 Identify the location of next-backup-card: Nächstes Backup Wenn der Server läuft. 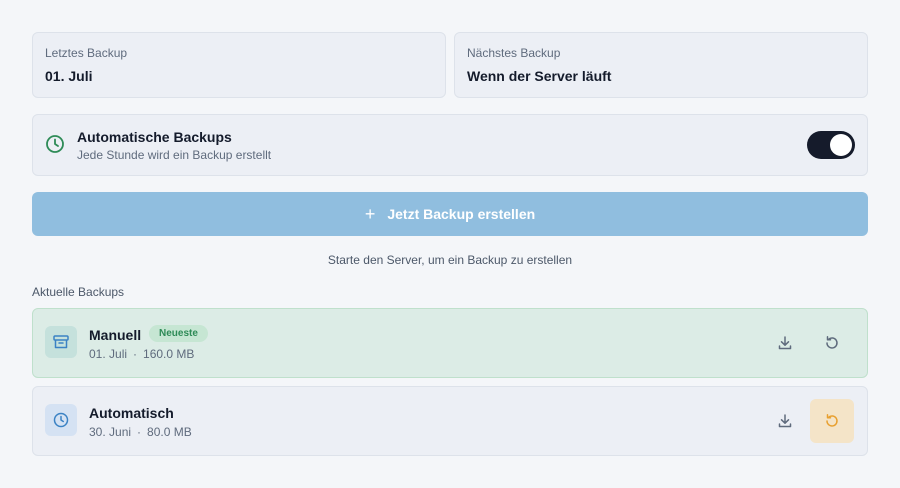
(661, 65).